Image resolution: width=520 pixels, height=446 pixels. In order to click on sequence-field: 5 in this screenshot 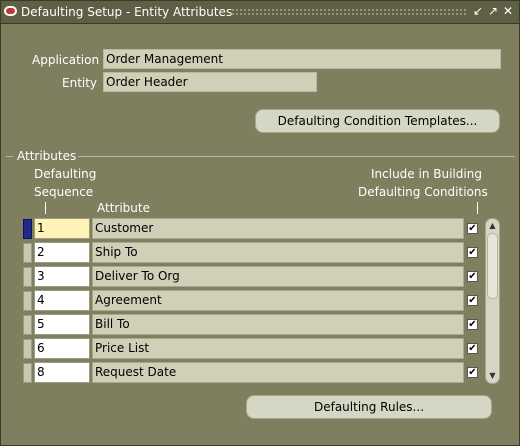, I will do `click(62, 324)`.